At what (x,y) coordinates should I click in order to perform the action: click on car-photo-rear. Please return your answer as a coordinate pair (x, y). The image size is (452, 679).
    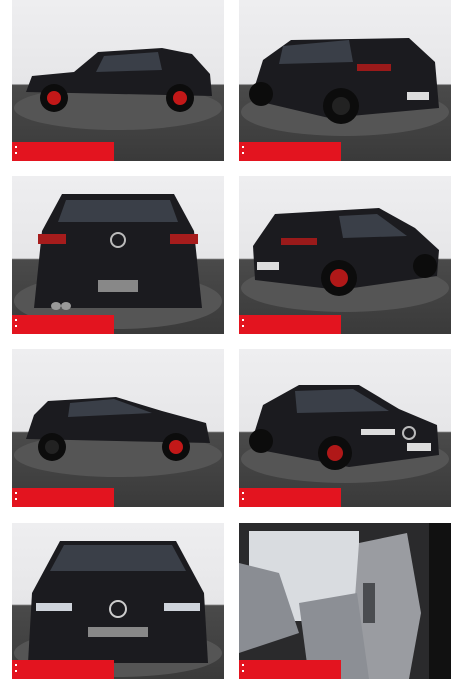
    Looking at the image, I should click on (118, 261).